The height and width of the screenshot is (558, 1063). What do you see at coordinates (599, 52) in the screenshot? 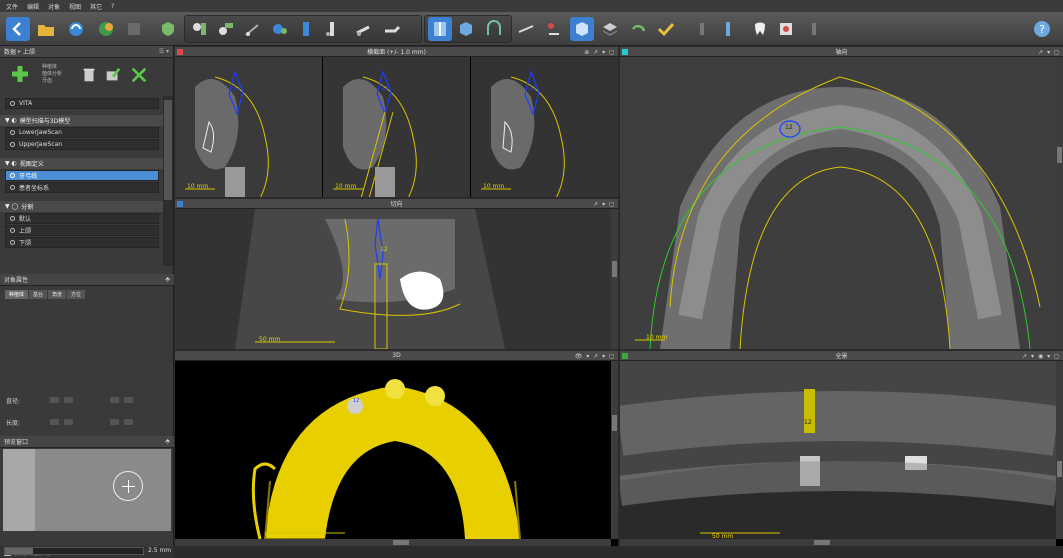
I see `view-controls-icon: ⊕ ↗ ▾ ◻` at bounding box center [599, 52].